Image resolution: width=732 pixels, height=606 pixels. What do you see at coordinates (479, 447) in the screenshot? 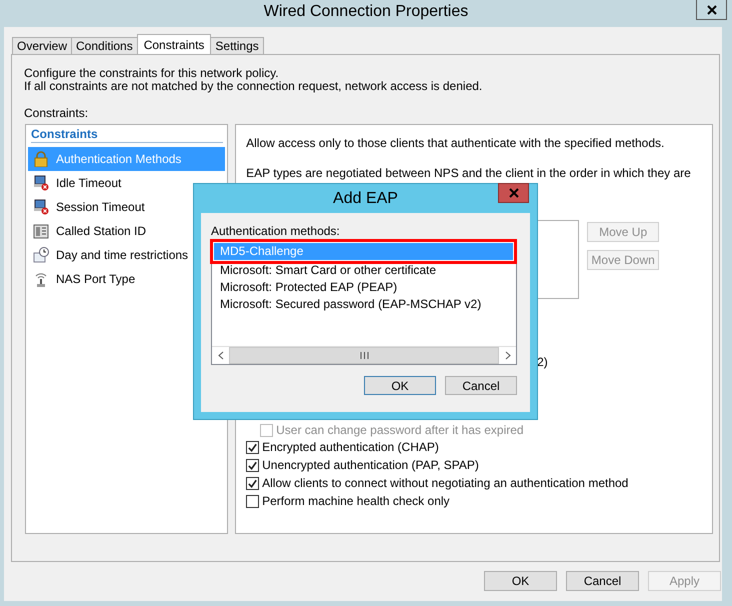
I see `option-checkbox: Encrypted authentication (CHAP)` at bounding box center [479, 447].